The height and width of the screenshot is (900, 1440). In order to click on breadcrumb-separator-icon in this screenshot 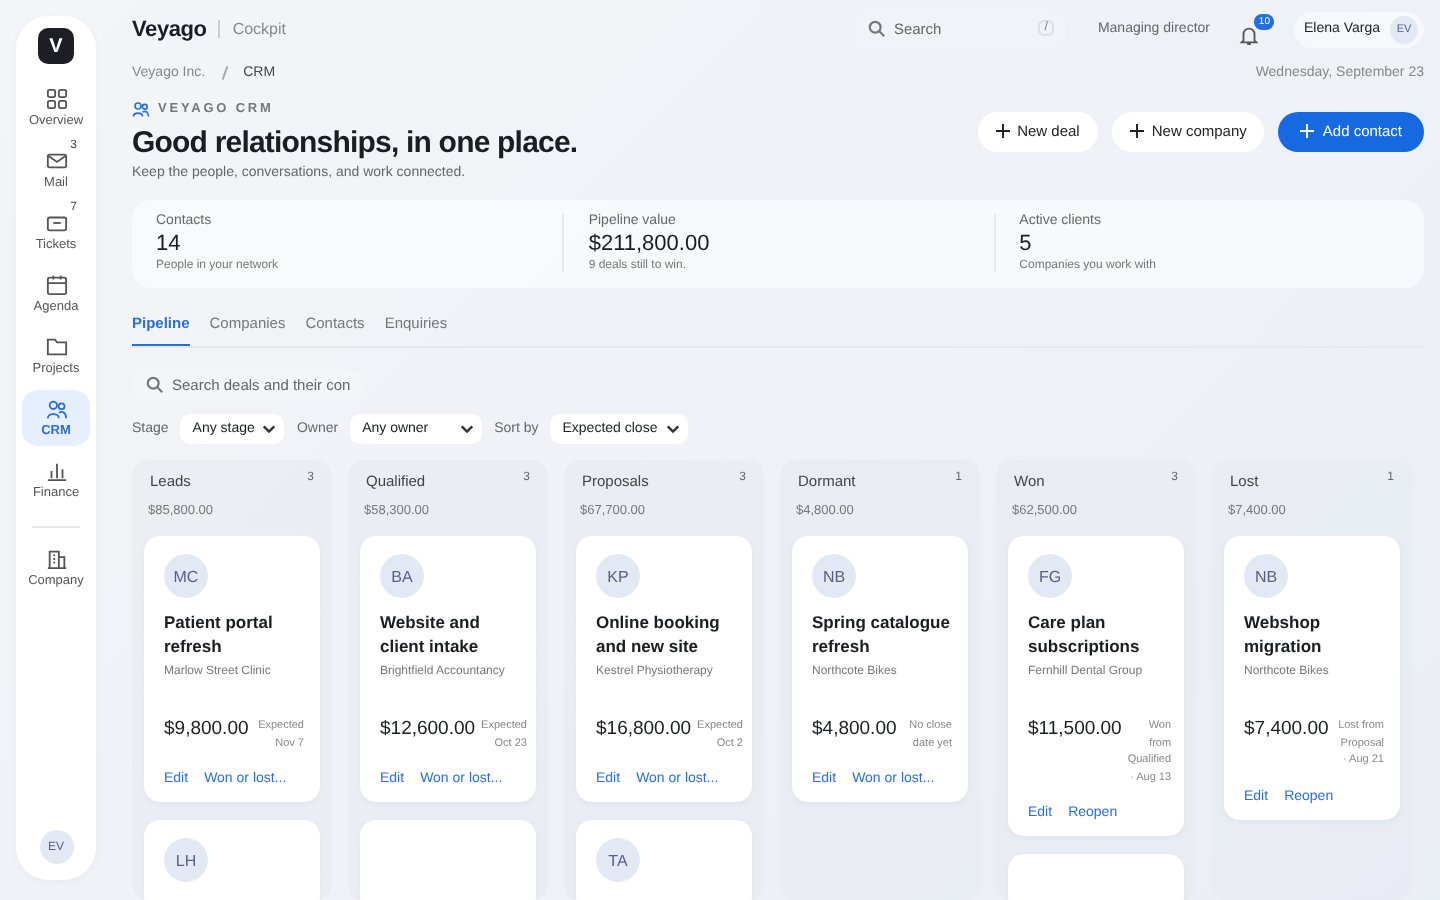, I will do `click(224, 72)`.